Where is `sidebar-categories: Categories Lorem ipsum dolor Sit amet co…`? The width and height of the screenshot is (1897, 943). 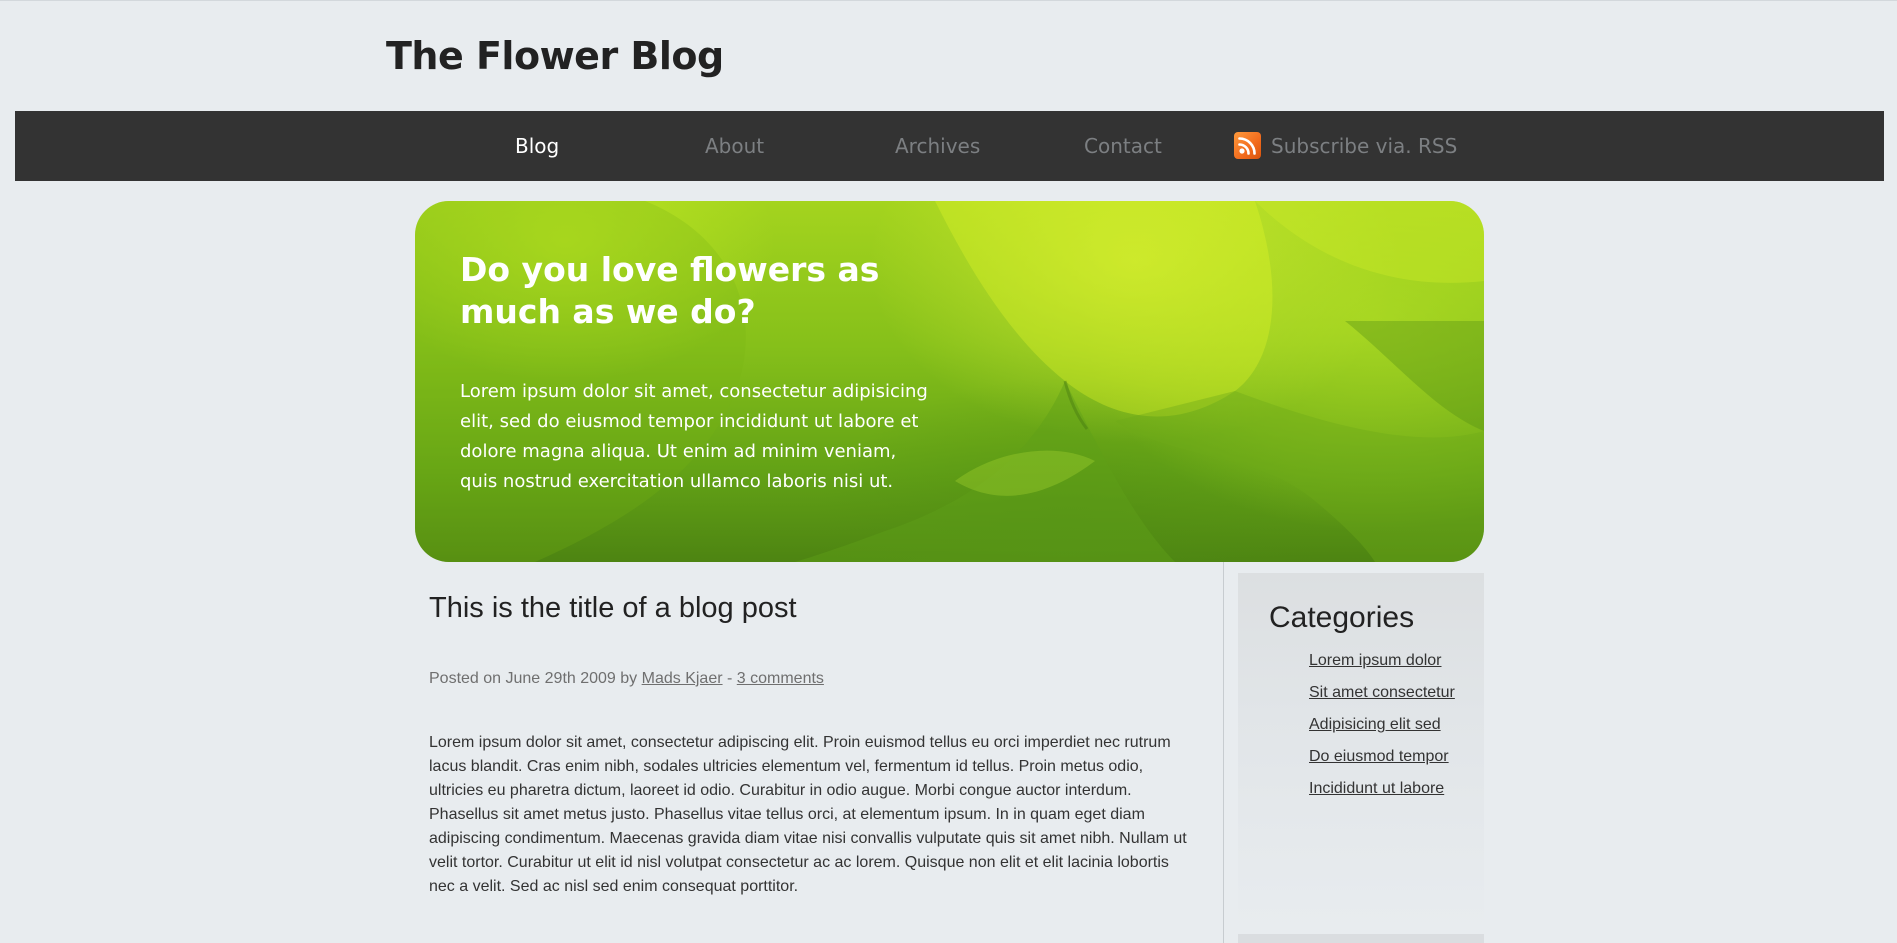
sidebar-categories: Categories Lorem ipsum dolor Sit amet co… is located at coordinates (1361, 751).